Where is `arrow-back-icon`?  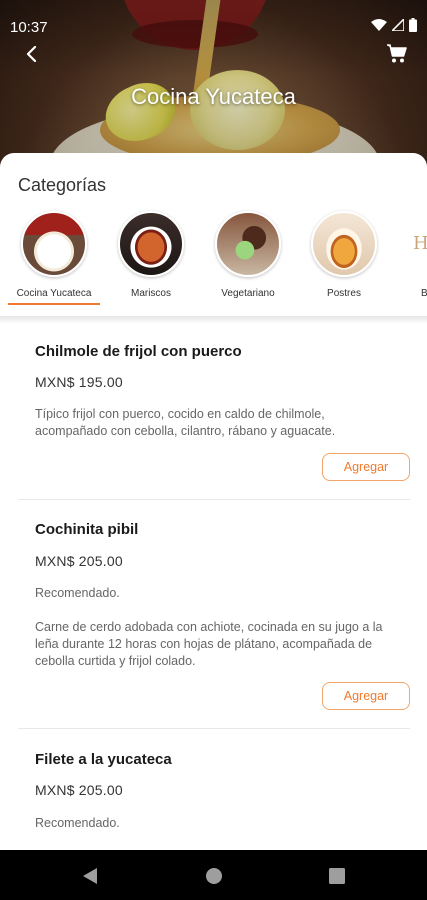 arrow-back-icon is located at coordinates (31, 54).